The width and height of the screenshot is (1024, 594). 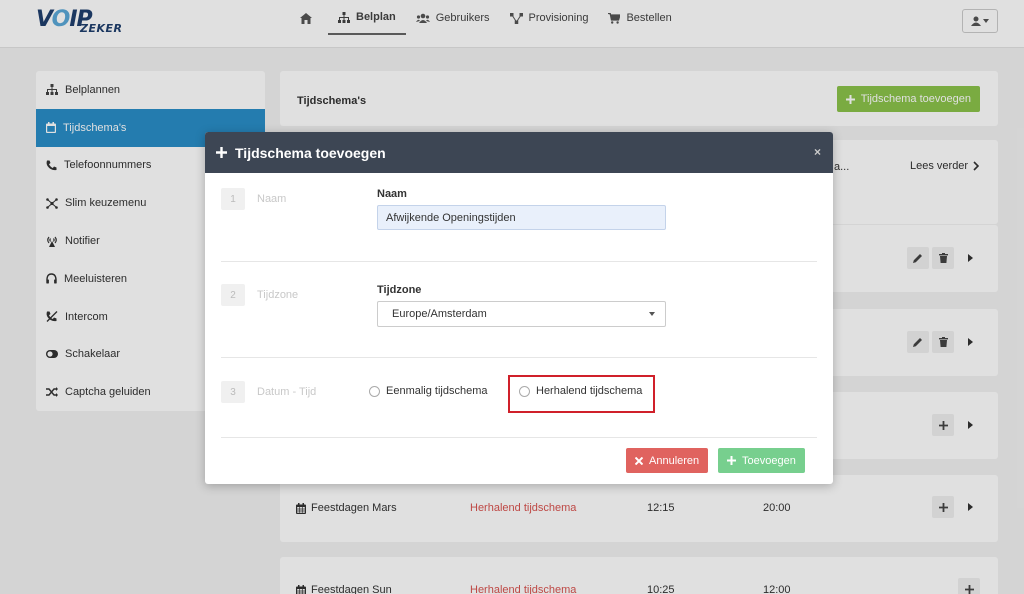 I want to click on step-1: 1 Naam, so click(x=253, y=199).